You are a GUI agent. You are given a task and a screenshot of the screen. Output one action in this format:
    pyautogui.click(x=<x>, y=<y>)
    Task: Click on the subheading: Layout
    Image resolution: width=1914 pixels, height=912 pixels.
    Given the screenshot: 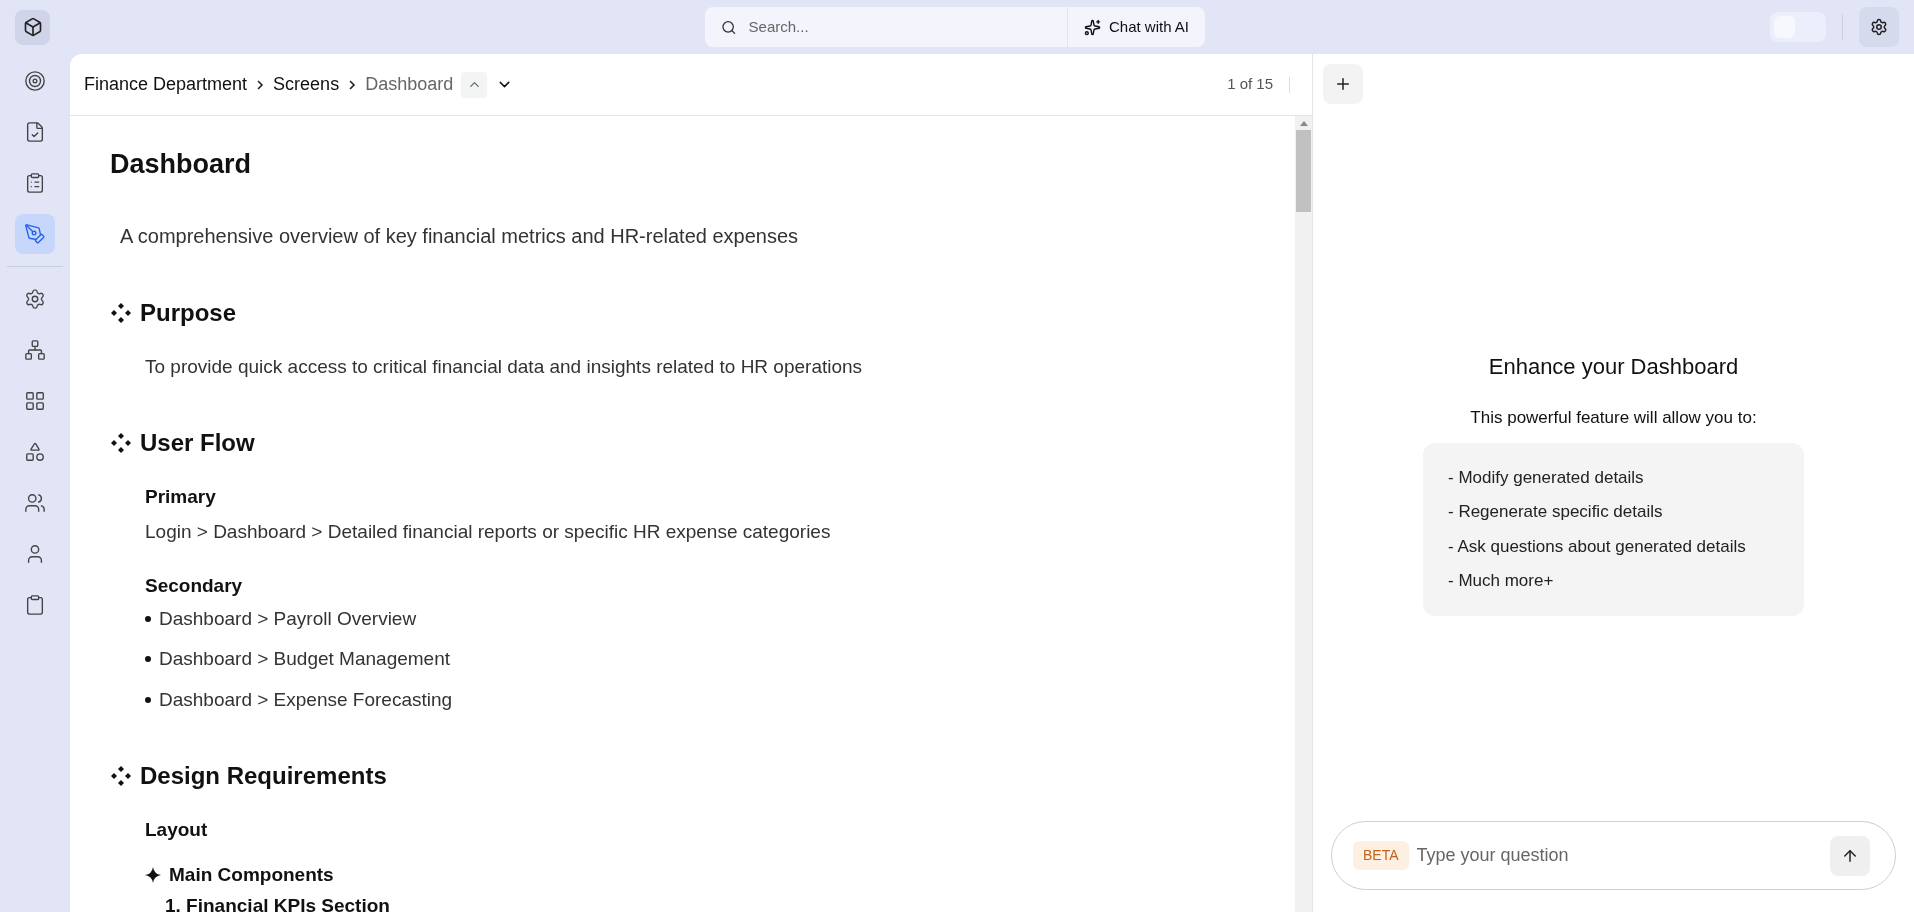 What is the action you would take?
    pyautogui.click(x=177, y=830)
    